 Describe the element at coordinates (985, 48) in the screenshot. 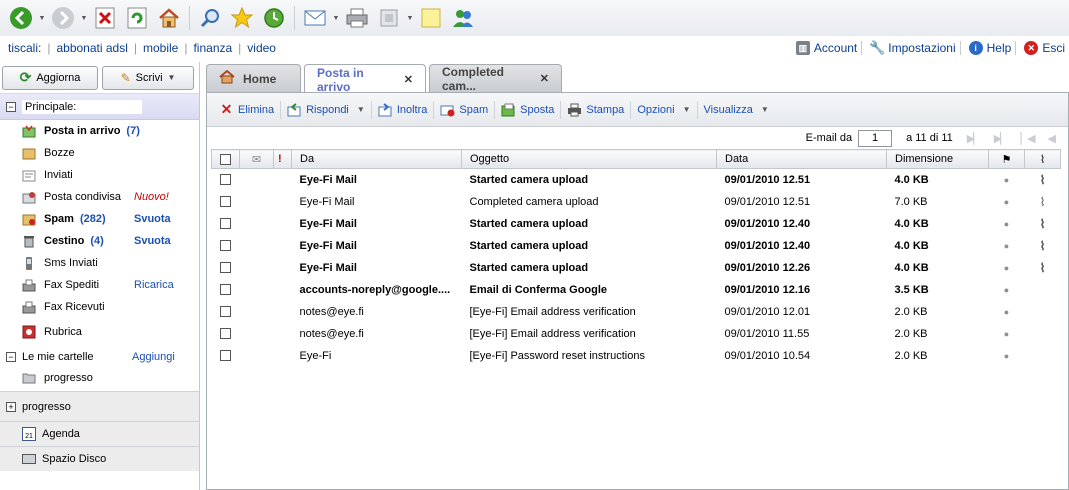

I see `help-link: i Help` at that location.